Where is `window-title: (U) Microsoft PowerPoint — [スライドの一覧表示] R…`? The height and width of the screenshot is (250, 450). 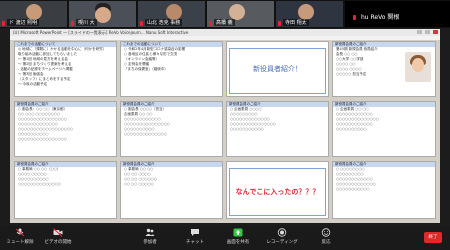 window-title: (U) Microsoft PowerPoint — [スライドの一覧表示] R… is located at coordinates (225, 32).